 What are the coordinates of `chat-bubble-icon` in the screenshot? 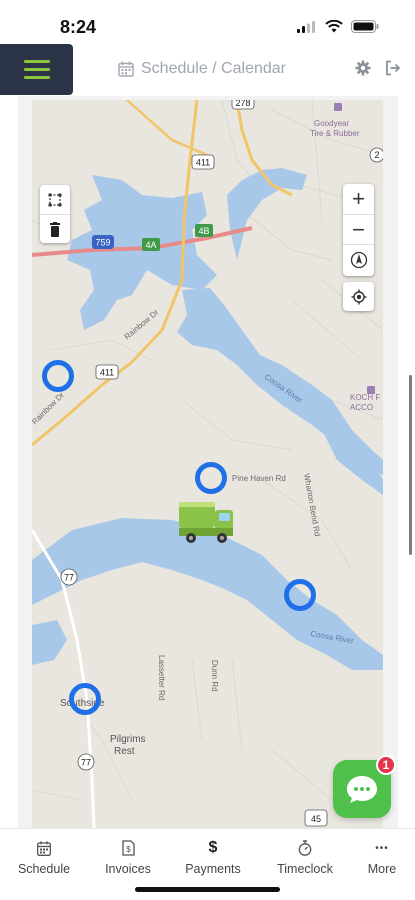 It's located at (362, 789).